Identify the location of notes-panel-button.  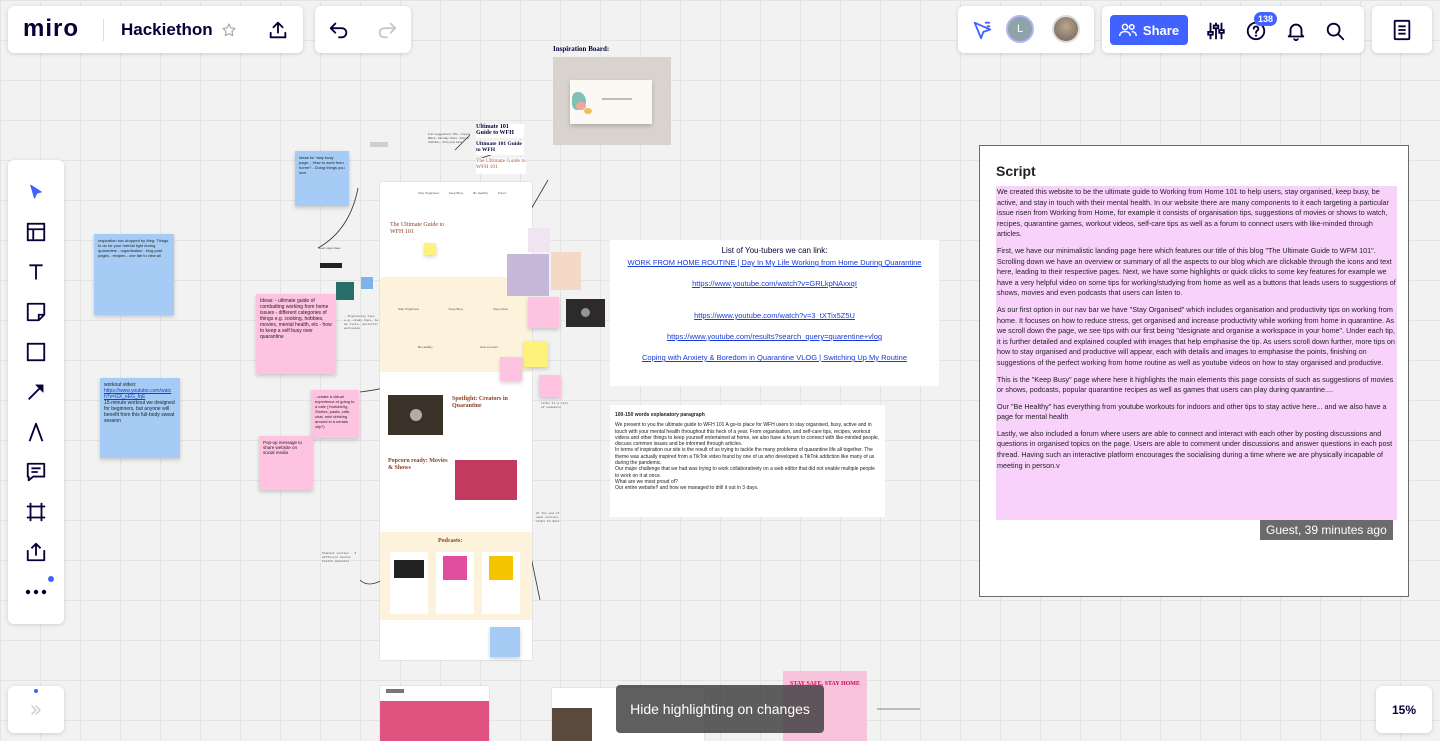
(1402, 29).